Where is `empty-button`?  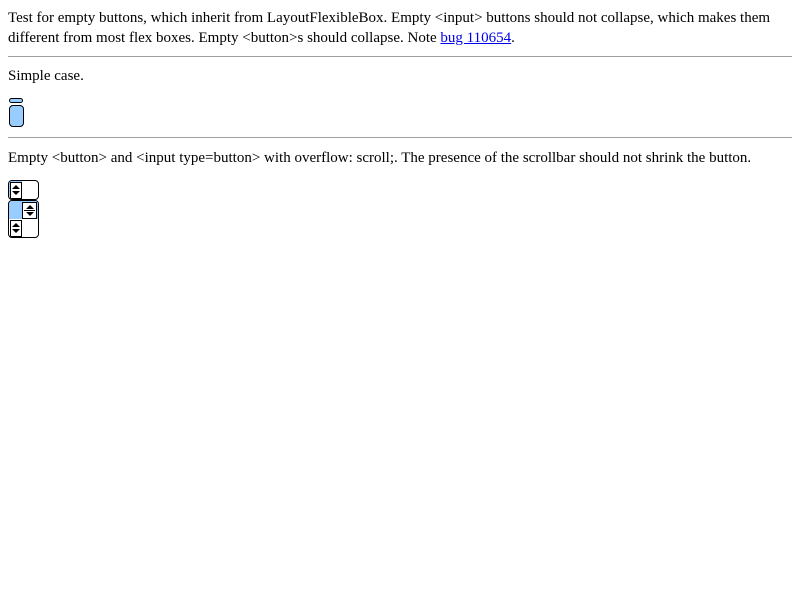
empty-button is located at coordinates (16, 116).